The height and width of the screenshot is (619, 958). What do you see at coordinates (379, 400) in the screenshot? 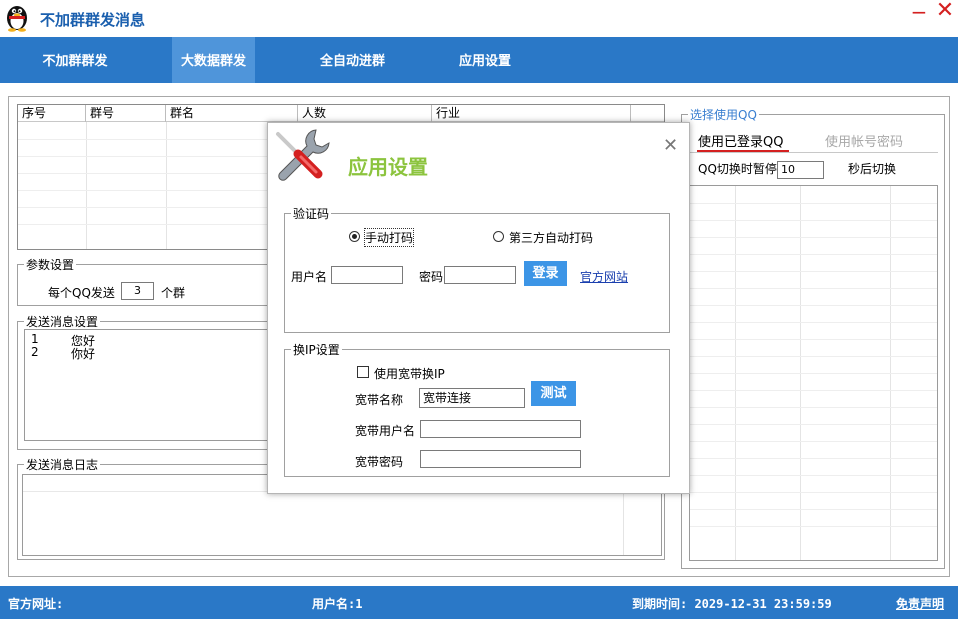
I see `broadband-name-label: 宽带名称` at bounding box center [379, 400].